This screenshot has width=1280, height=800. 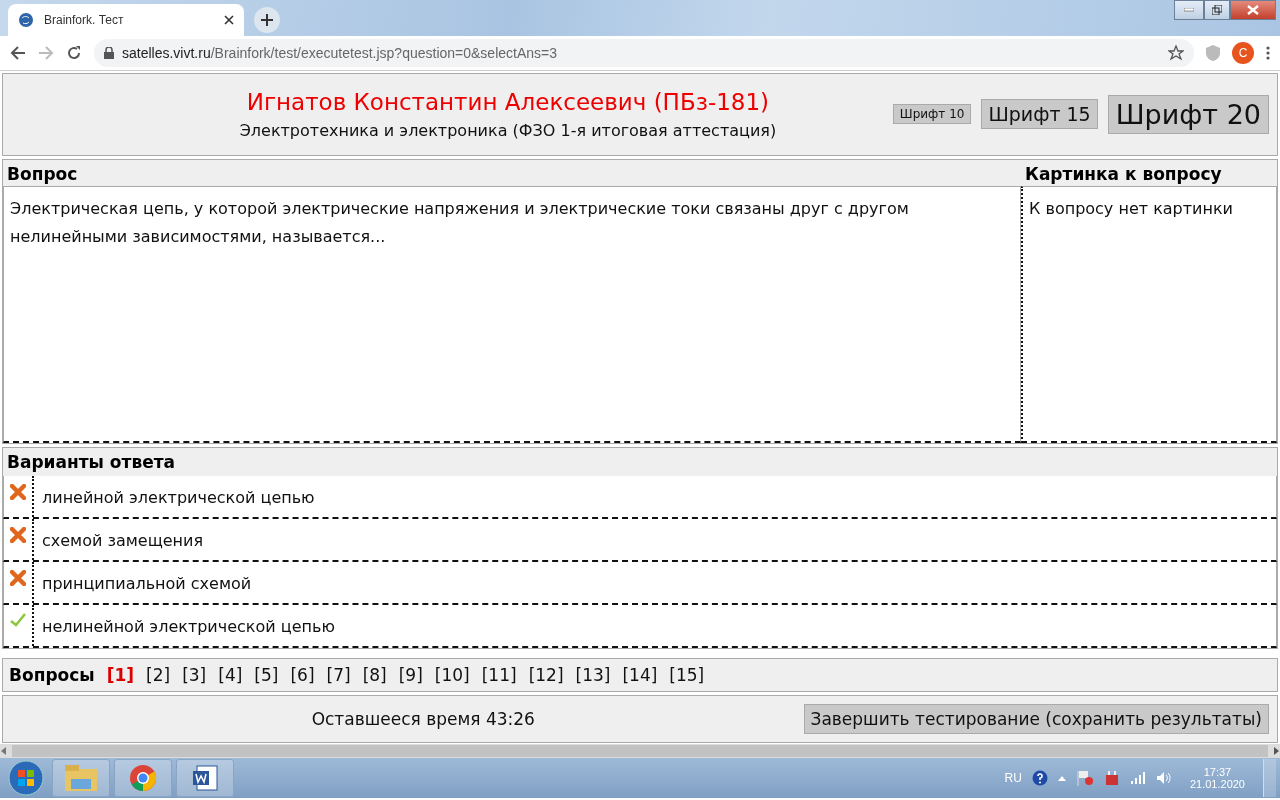 I want to click on address-bar: satelles.vivt.ru/Brainfork/test/executetest.jsp?question=0&selectAns=3, so click(x=644, y=53).